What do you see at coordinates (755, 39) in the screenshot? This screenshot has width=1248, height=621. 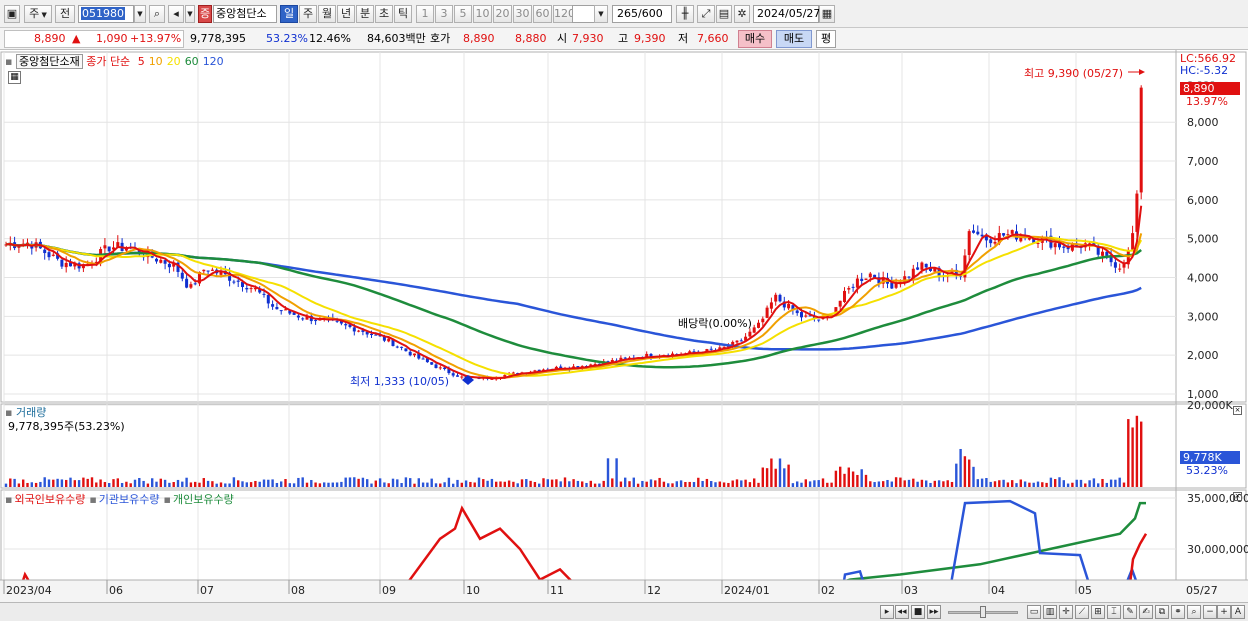 I see `buy-button: 매수` at bounding box center [755, 39].